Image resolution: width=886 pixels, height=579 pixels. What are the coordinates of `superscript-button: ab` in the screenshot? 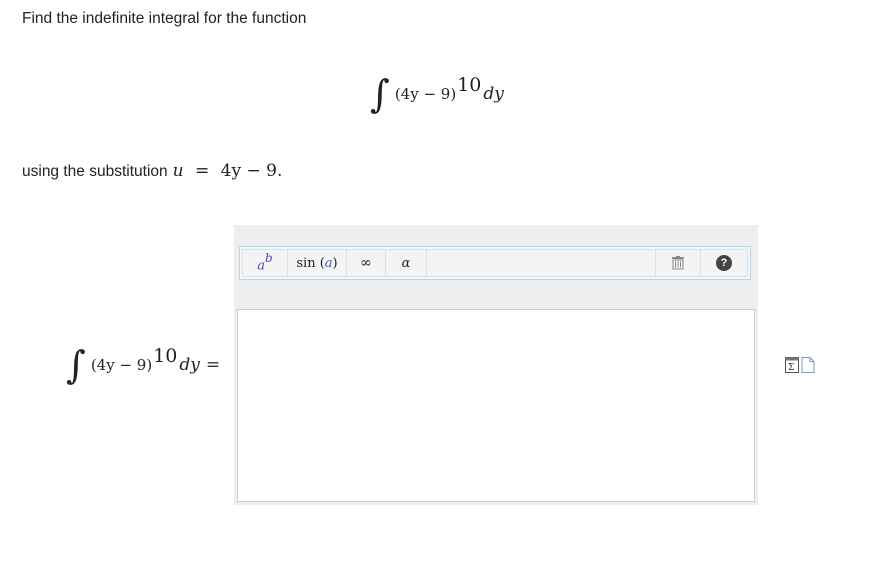 It's located at (265, 263).